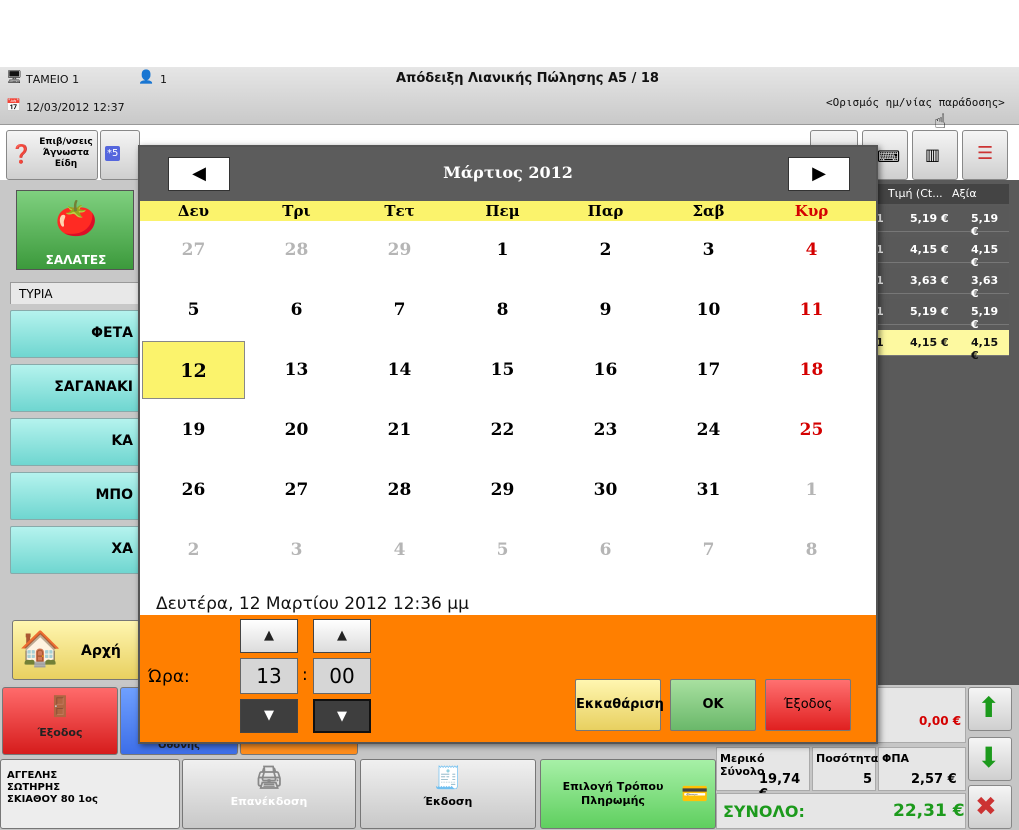 This screenshot has height=830, width=1019. Describe the element at coordinates (915, 102) in the screenshot. I see `delivery-date-link: <Ορισμός ημ/νίας παράδοσης>` at that location.